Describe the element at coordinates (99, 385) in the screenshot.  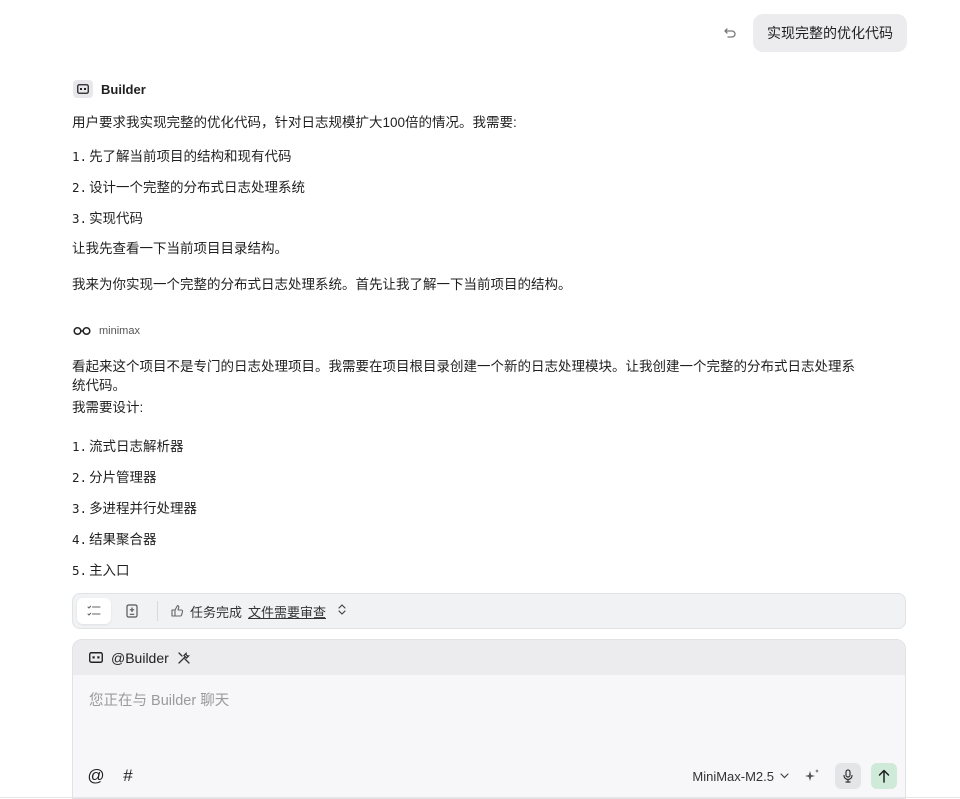
I see `minimax-para-line-2: 统代码。` at that location.